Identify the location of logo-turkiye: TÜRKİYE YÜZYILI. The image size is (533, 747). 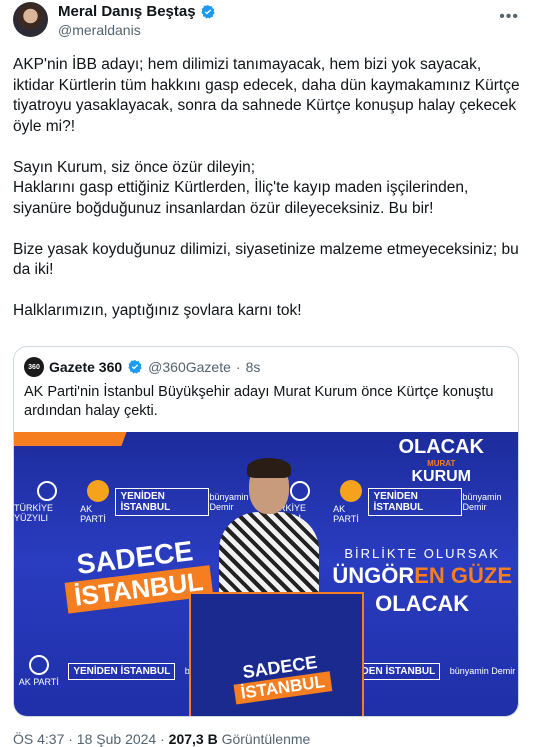
(47, 502).